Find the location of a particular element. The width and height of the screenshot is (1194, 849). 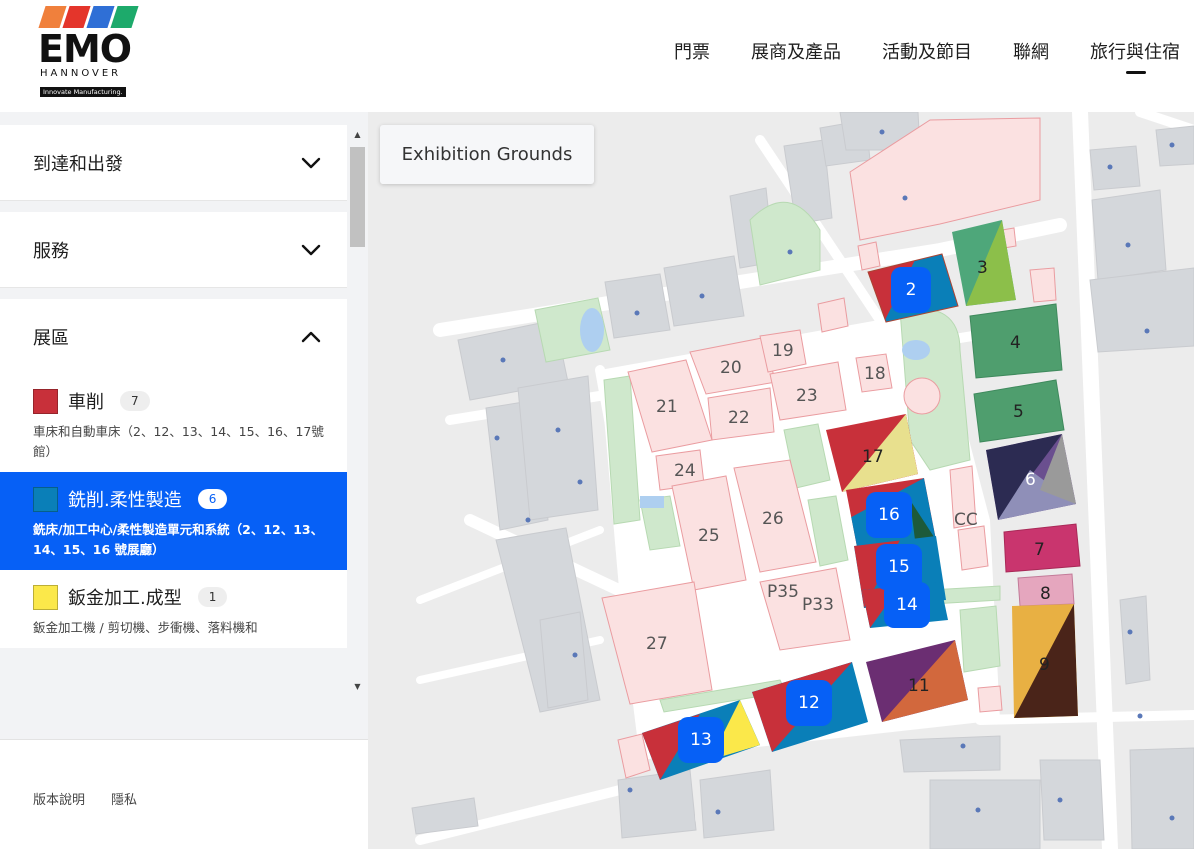

accordion-arrival-departure: 到達和出發 is located at coordinates (173, 163).